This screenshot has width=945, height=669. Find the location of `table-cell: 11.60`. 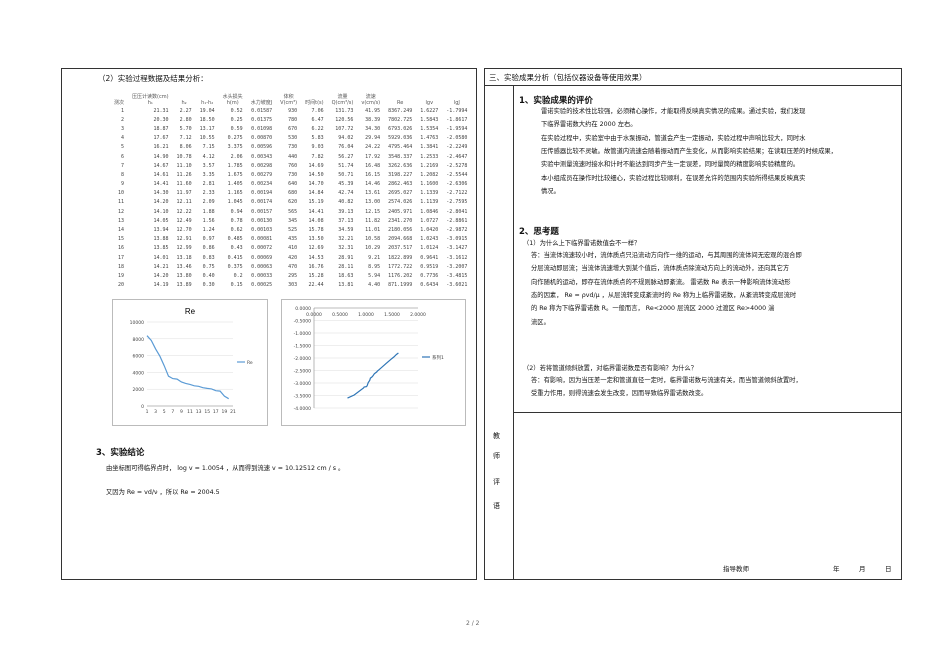

table-cell: 11.60 is located at coordinates (184, 184).